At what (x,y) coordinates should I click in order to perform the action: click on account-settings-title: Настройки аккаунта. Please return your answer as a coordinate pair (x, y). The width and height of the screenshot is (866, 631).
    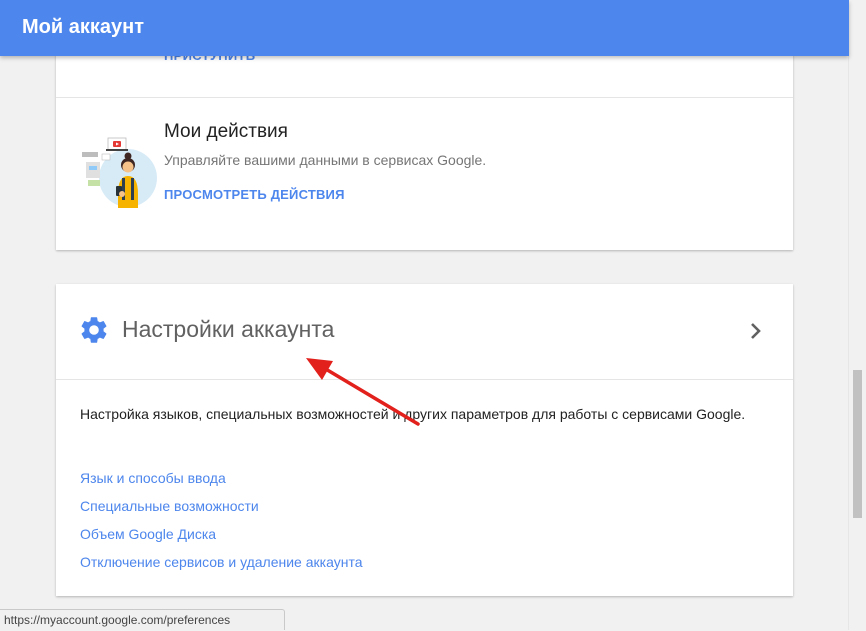
    Looking at the image, I should click on (228, 329).